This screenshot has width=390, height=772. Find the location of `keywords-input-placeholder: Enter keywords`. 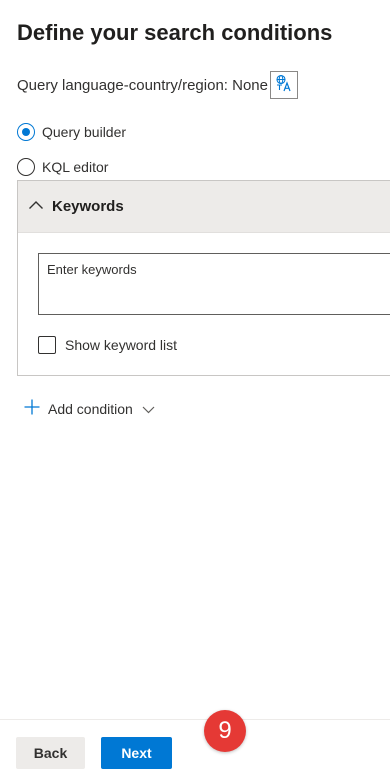

keywords-input-placeholder: Enter keywords is located at coordinates (92, 269).